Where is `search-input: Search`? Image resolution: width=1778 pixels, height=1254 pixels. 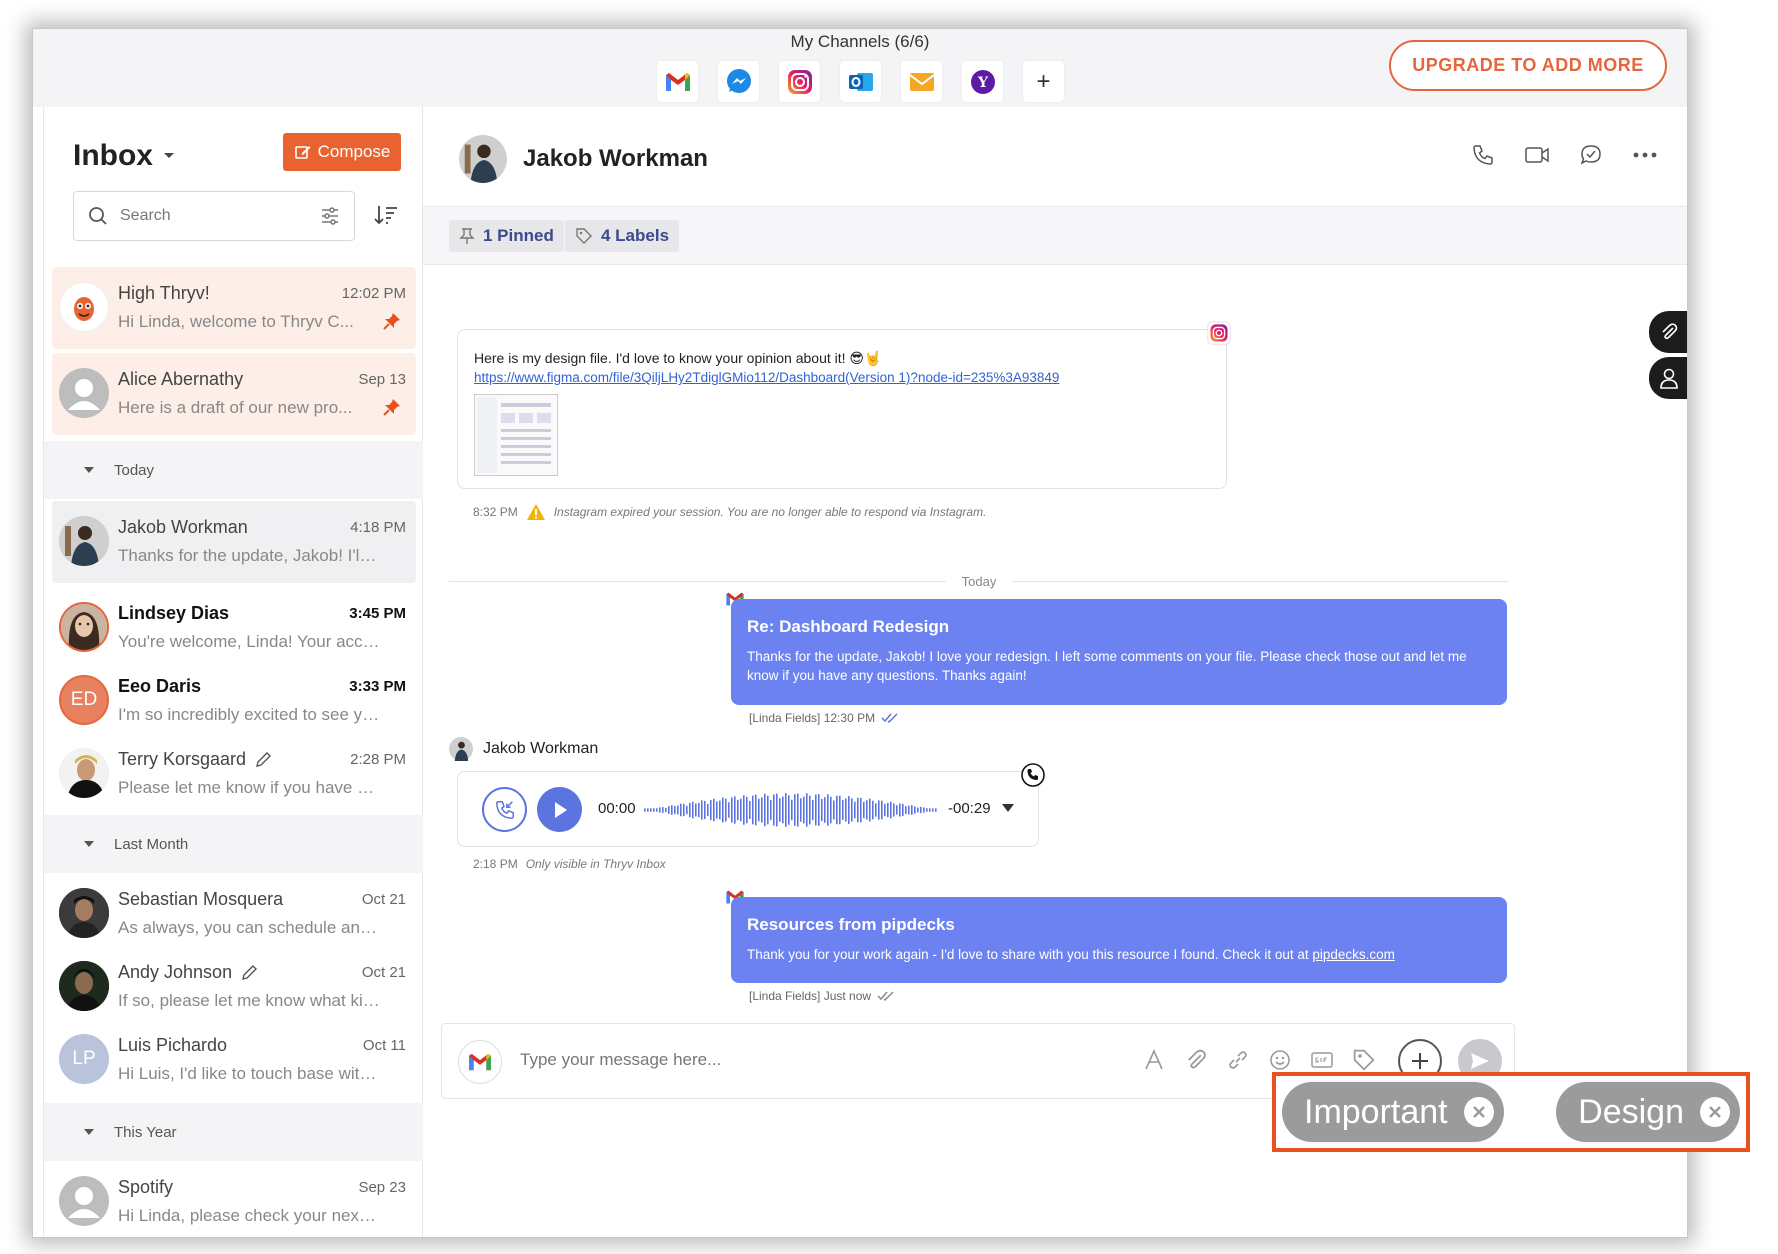
search-input: Search is located at coordinates (214, 216).